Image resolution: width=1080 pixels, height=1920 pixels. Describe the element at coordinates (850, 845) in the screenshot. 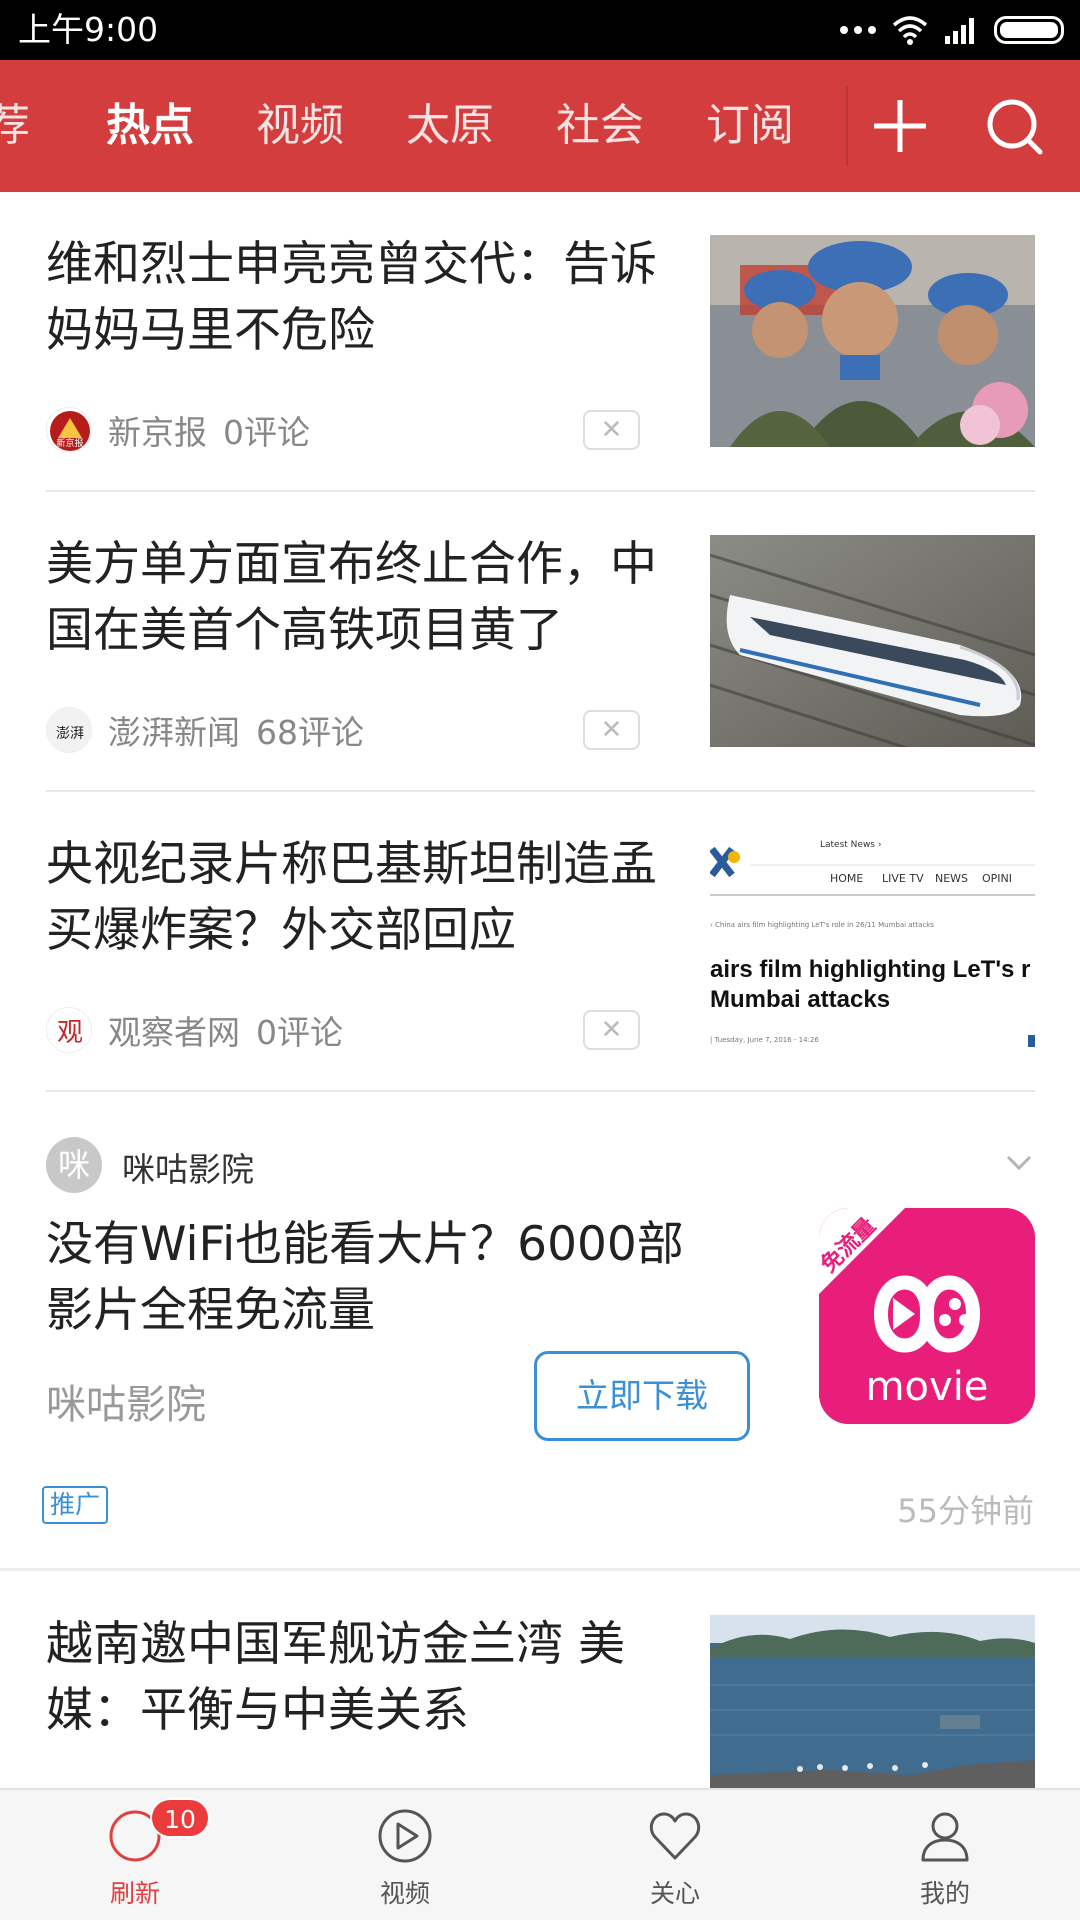

I see `svg-text: Latest News ›` at that location.